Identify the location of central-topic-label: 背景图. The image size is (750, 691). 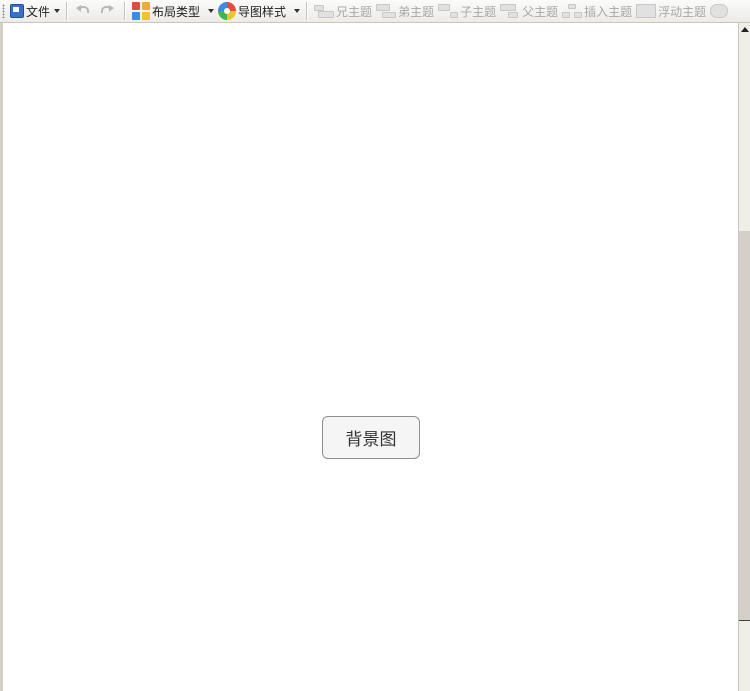
(371, 440).